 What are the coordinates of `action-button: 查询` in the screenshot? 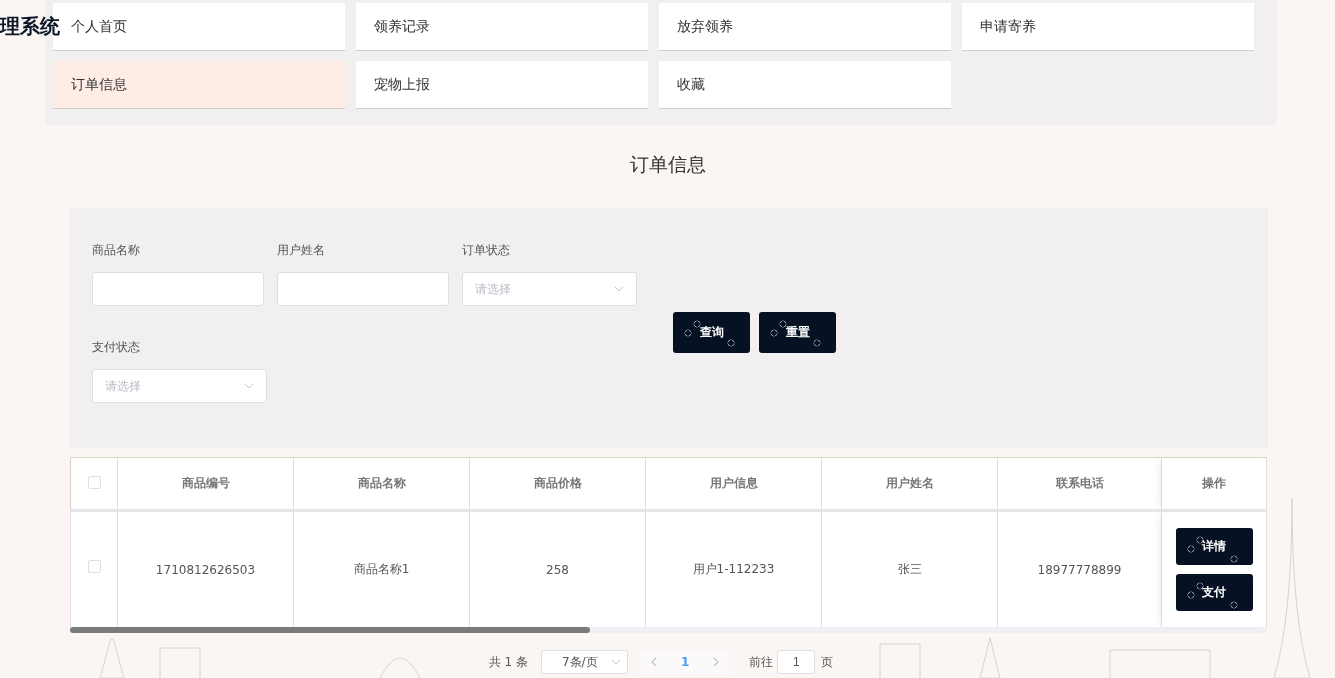 It's located at (711, 332).